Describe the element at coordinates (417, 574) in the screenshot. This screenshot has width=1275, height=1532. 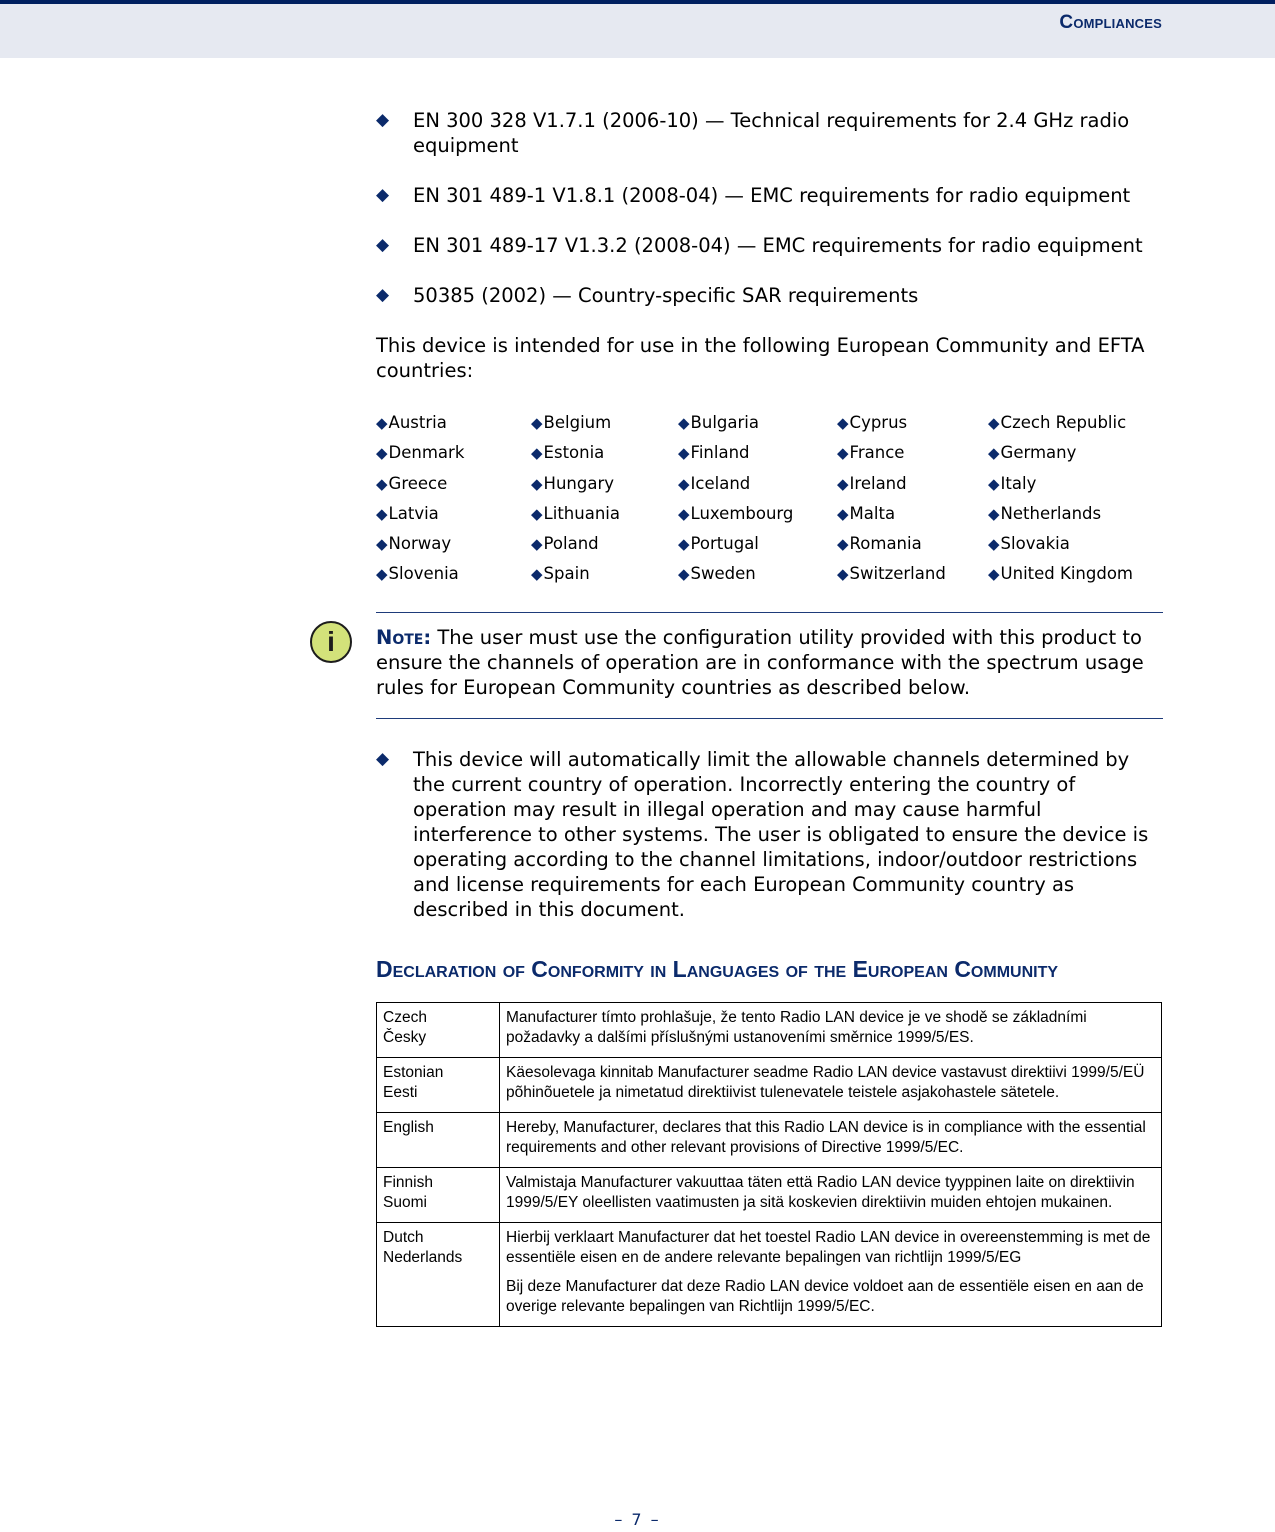
I see `country-item: ◆Slovenia` at that location.